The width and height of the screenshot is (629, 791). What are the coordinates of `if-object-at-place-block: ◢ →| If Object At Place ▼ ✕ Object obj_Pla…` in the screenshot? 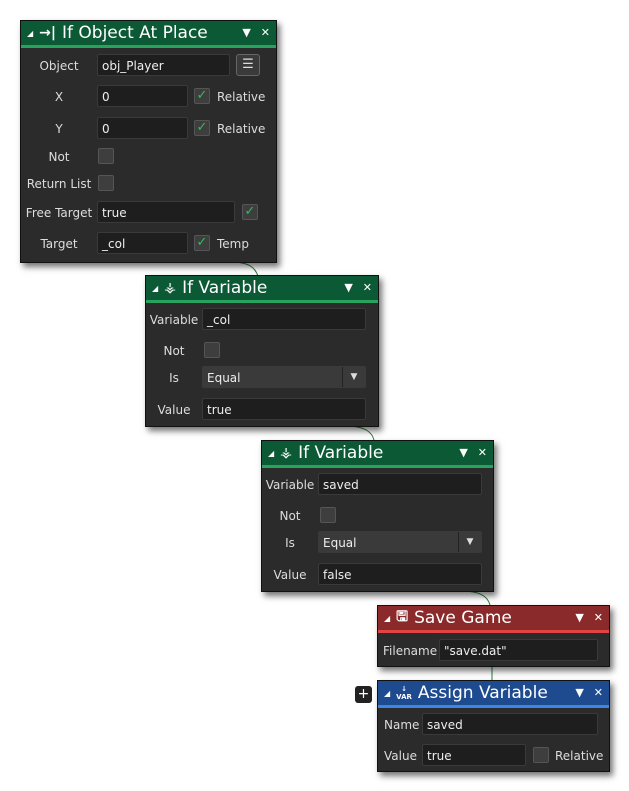 It's located at (148, 141).